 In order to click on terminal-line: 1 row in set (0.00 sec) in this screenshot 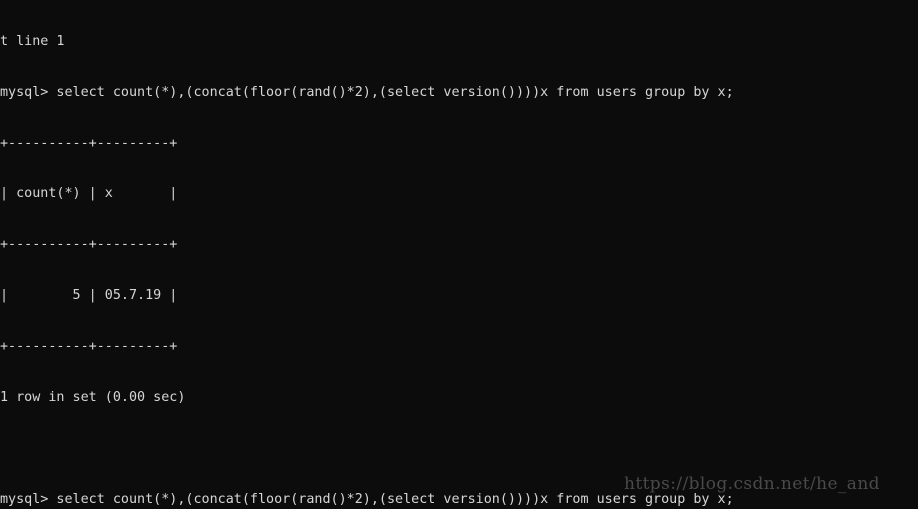, I will do `click(93, 397)`.